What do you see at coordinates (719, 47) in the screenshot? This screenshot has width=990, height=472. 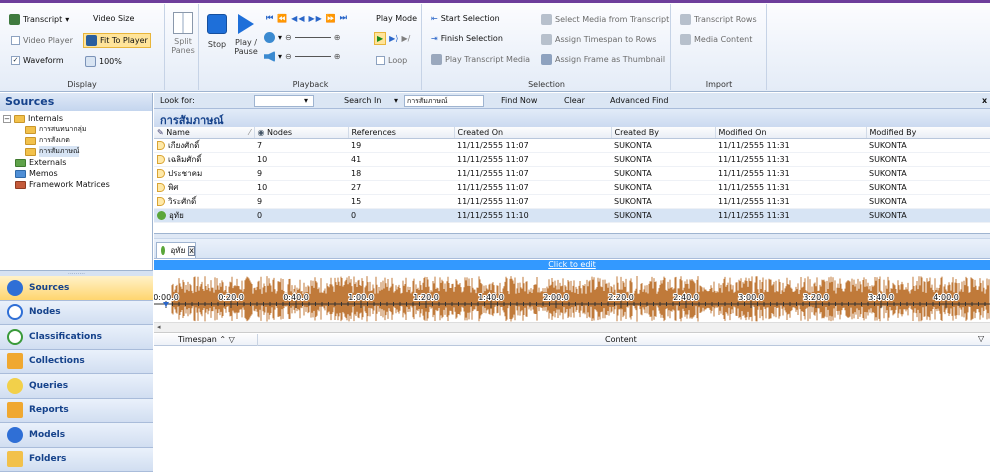 I see `import-group: Transcript Rows Media Content Import` at bounding box center [719, 47].